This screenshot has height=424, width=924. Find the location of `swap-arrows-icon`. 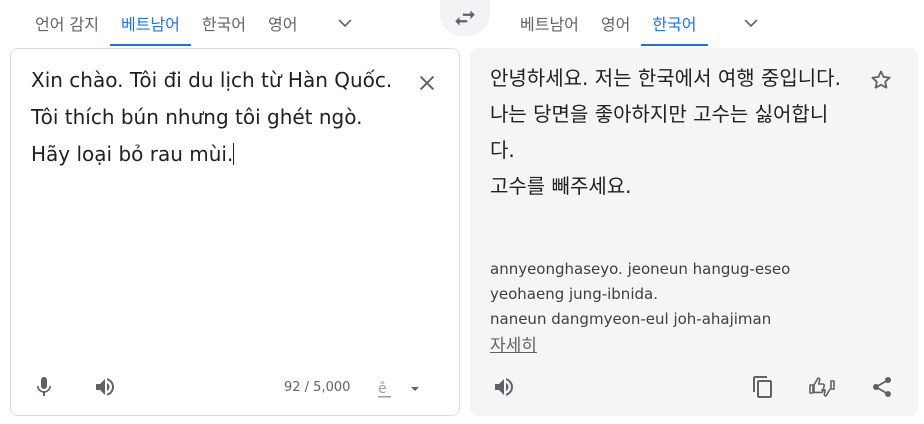

swap-arrows-icon is located at coordinates (465, 18).